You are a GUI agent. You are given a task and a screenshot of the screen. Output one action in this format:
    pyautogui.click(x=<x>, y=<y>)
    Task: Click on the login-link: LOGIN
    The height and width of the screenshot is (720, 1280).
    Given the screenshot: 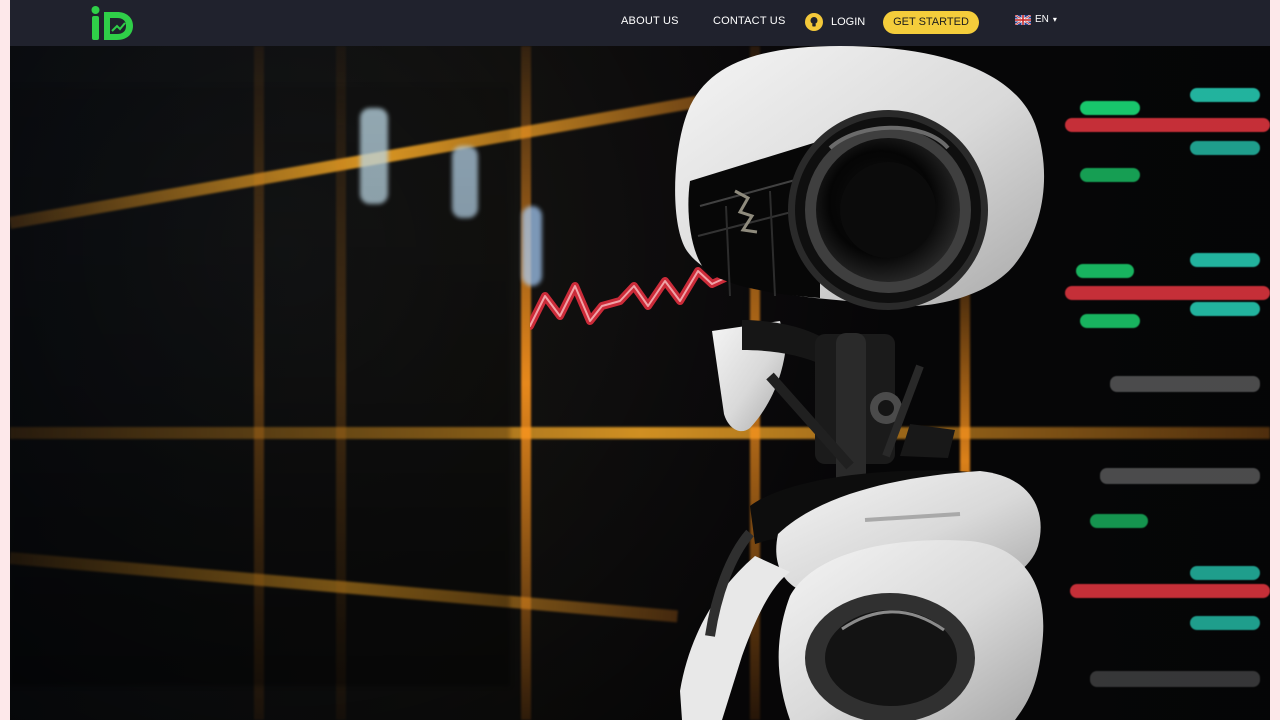 What is the action you would take?
    pyautogui.click(x=835, y=22)
    